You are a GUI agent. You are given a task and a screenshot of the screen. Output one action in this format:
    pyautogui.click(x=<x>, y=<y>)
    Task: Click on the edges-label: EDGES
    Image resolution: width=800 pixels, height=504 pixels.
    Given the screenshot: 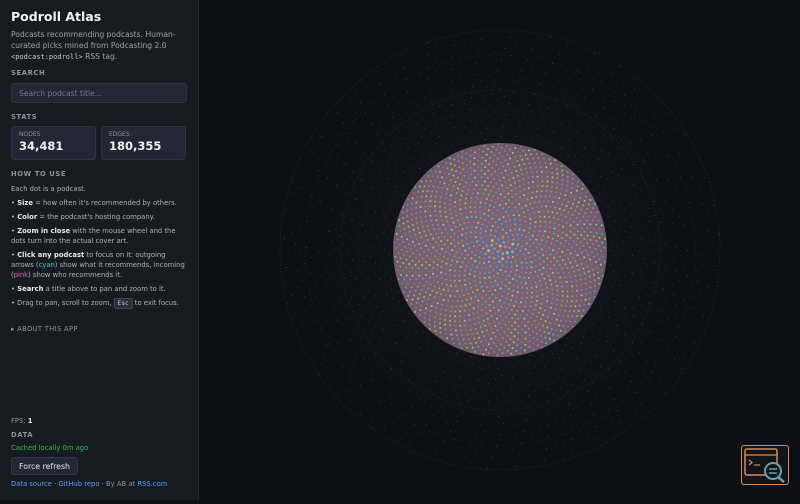 What is the action you would take?
    pyautogui.click(x=119, y=134)
    